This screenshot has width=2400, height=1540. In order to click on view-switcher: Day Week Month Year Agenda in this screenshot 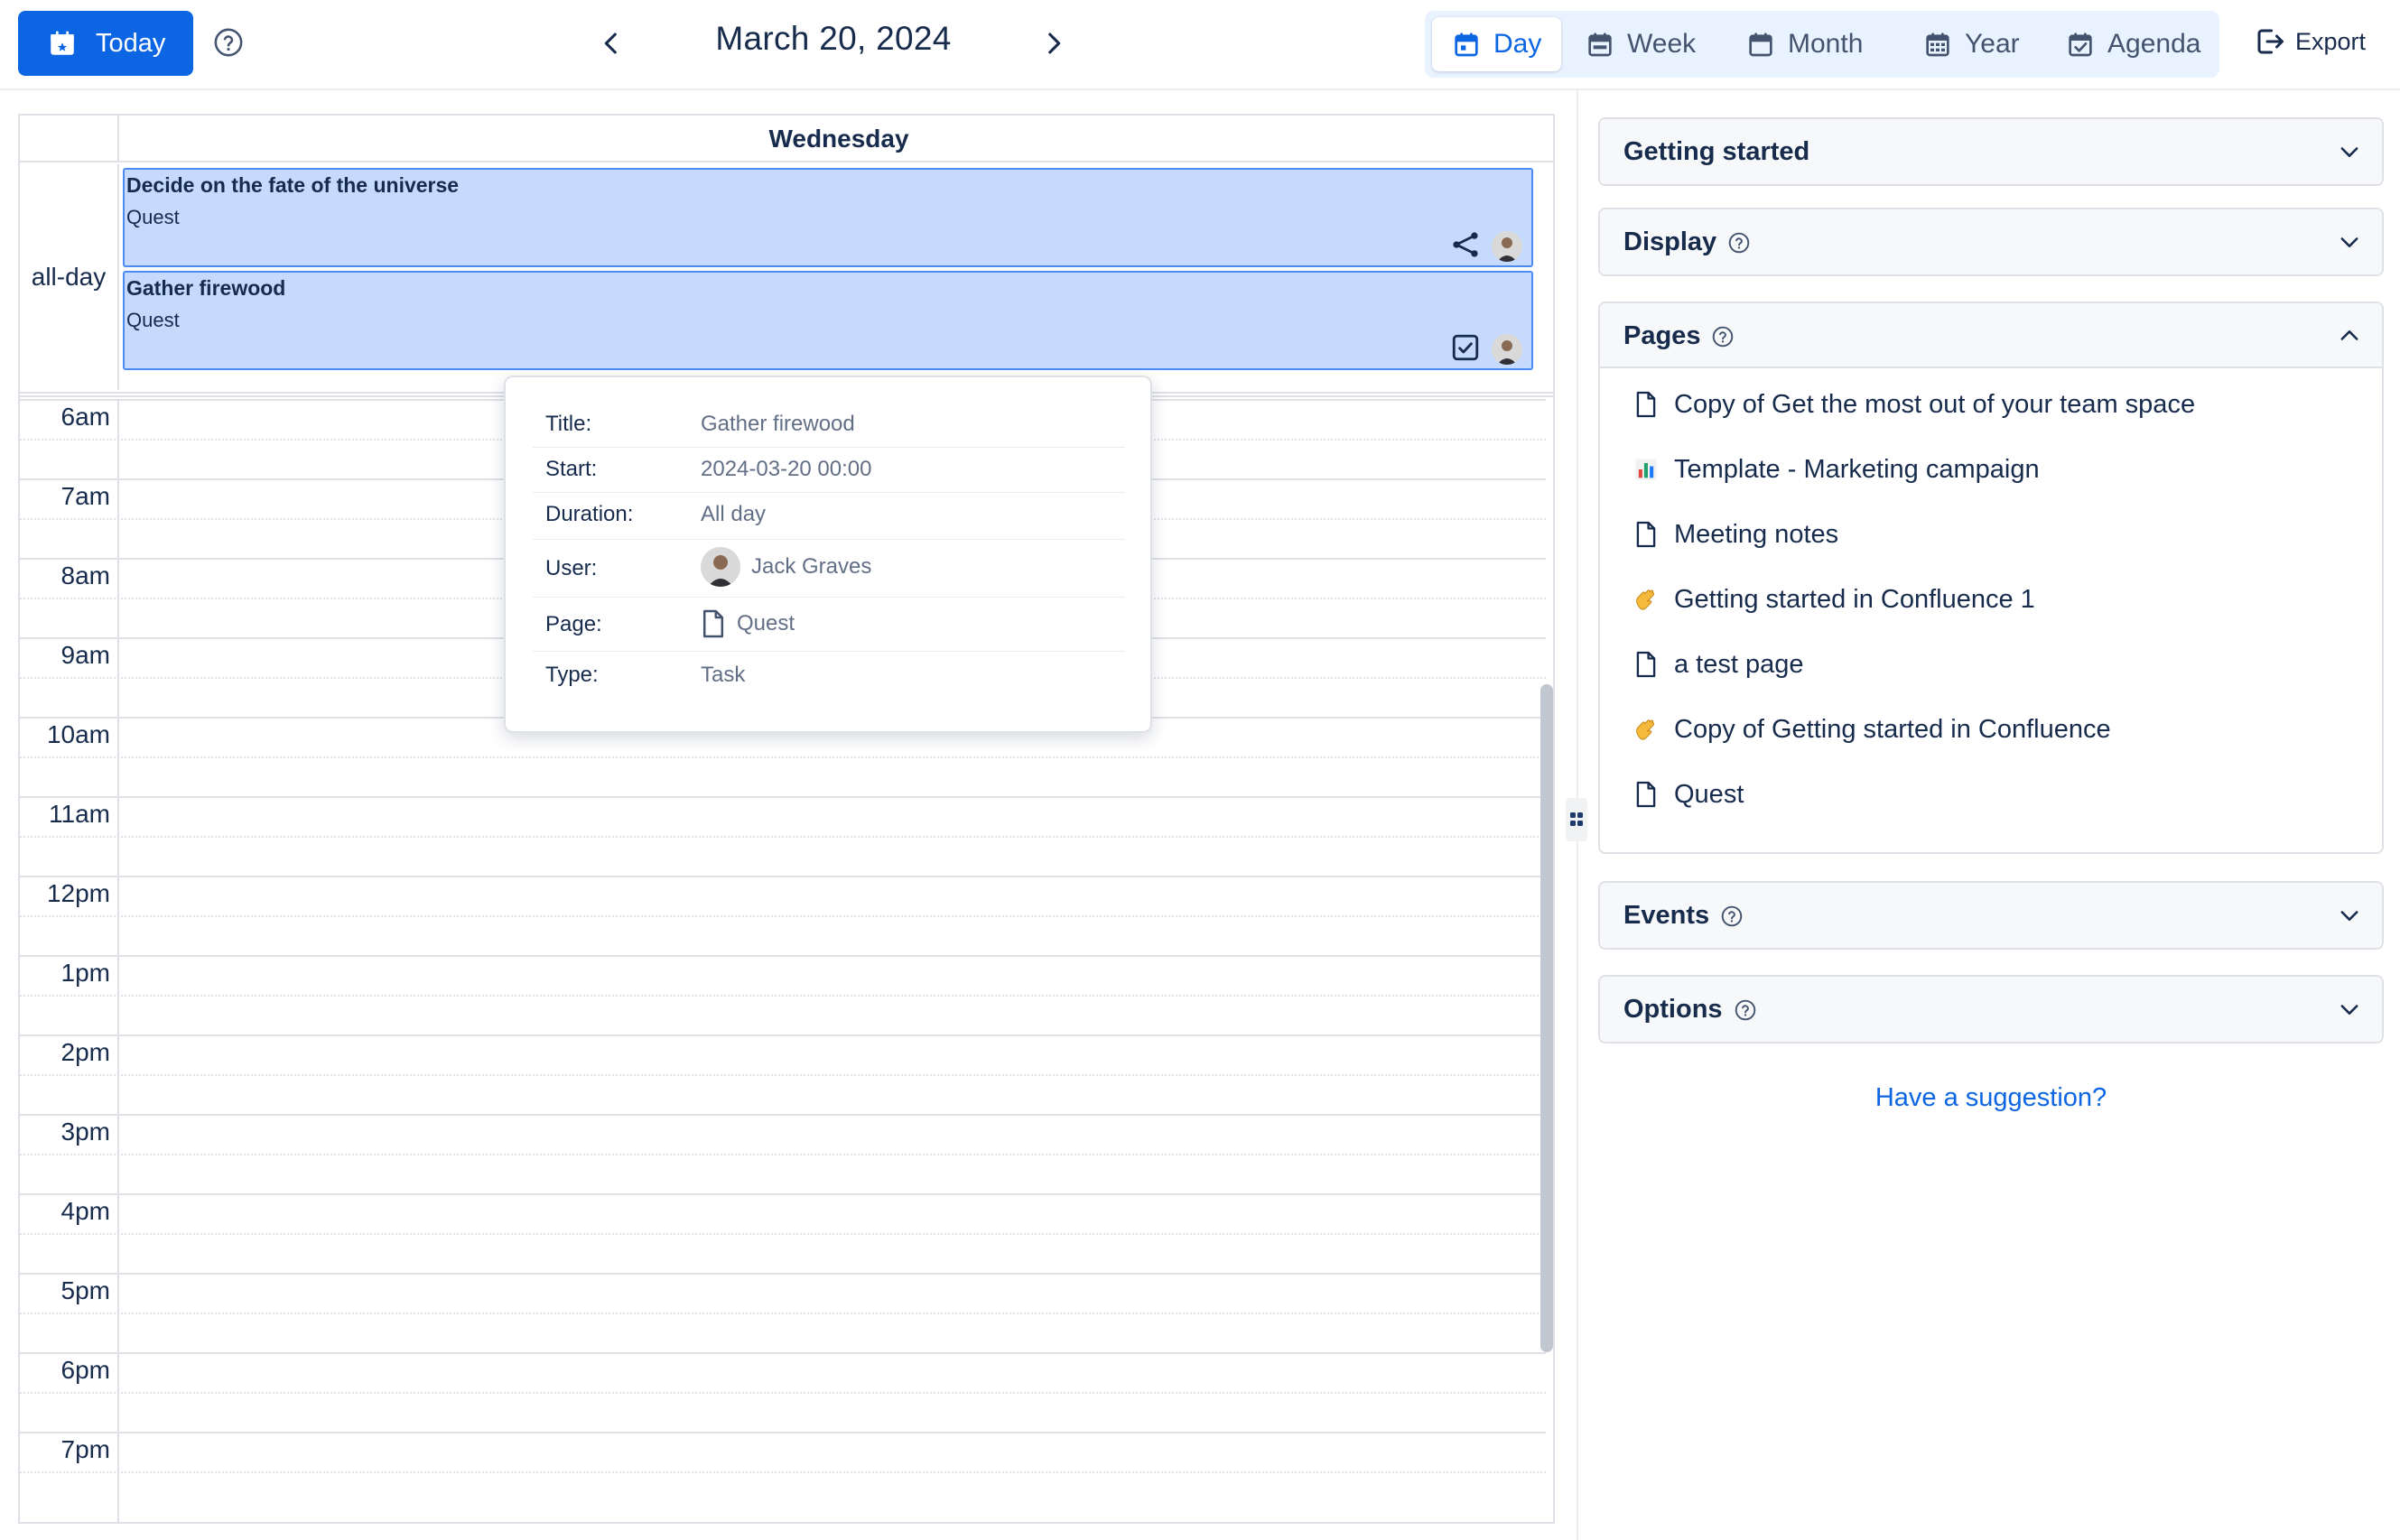, I will do `click(1822, 44)`.